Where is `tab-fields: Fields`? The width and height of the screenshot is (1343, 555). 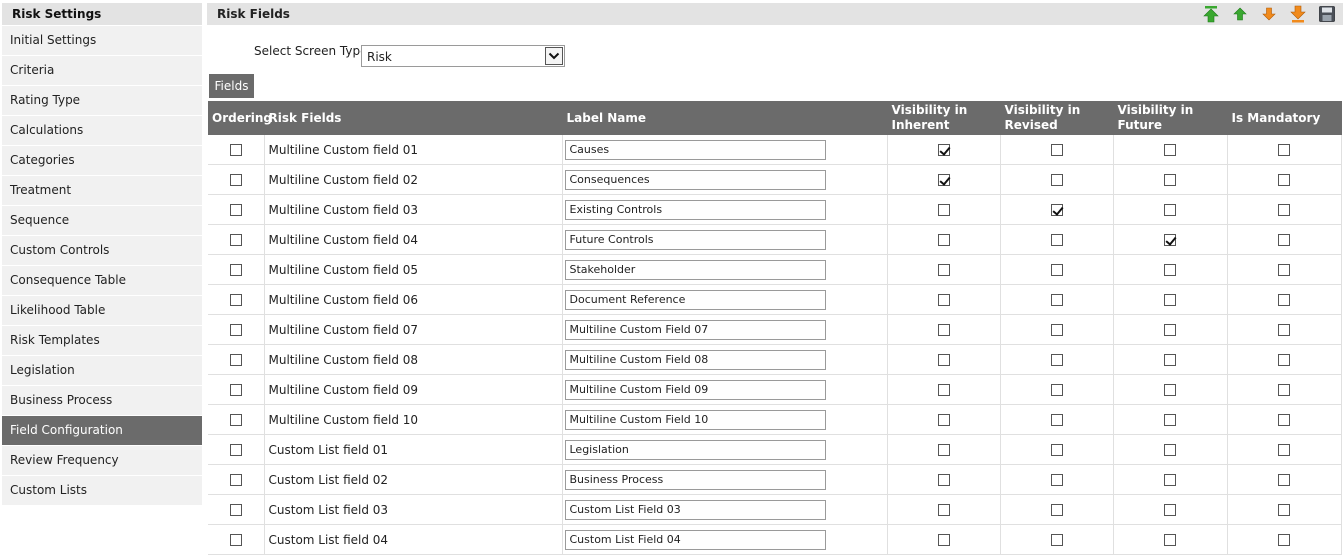
tab-fields: Fields is located at coordinates (231, 86).